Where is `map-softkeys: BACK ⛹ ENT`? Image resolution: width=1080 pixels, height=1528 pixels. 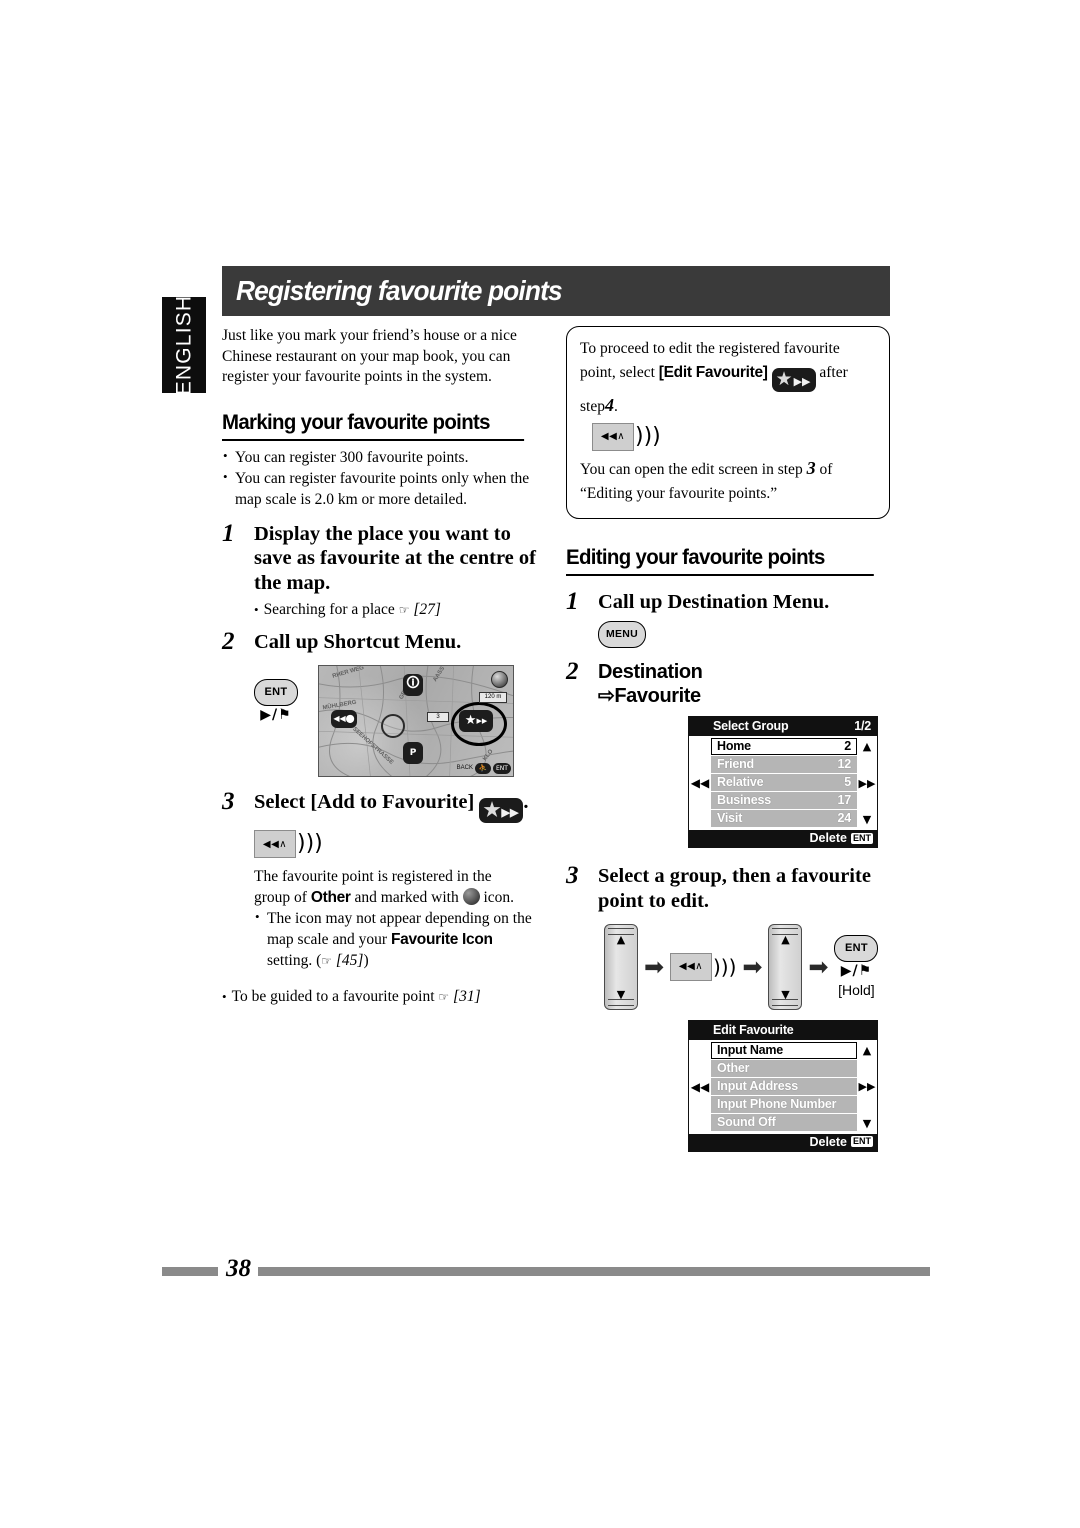
map-softkeys: BACK ⛹ ENT is located at coordinates (484, 768).